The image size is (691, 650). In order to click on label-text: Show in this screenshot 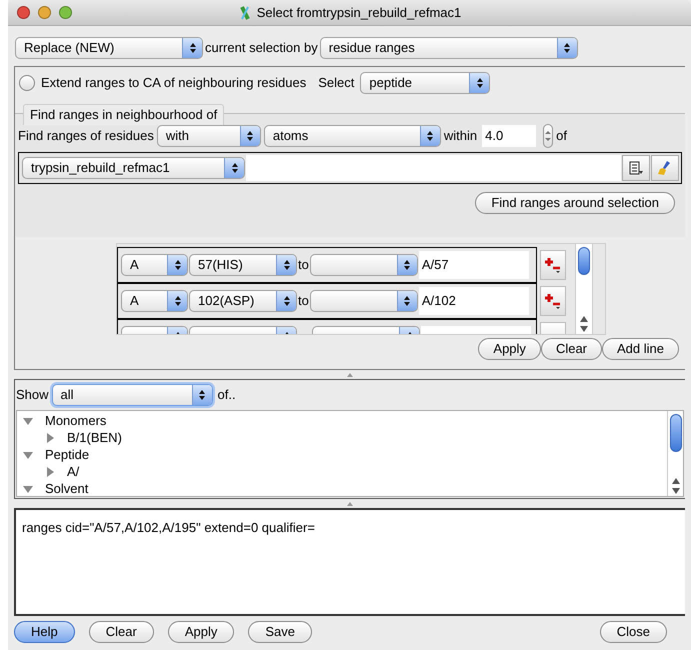, I will do `click(32, 395)`.